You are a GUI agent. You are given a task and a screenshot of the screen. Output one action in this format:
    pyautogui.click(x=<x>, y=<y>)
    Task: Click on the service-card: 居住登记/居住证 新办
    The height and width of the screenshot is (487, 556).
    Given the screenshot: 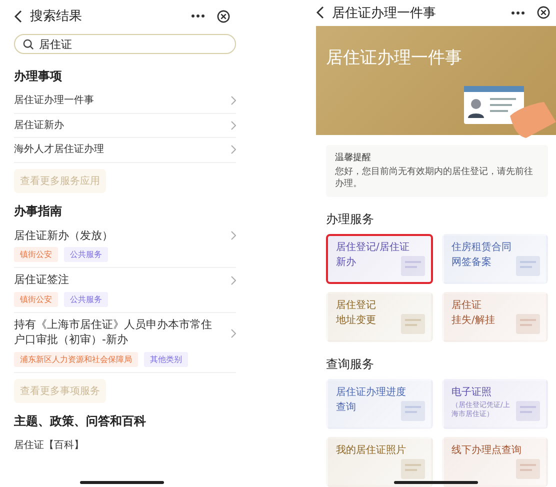 What is the action you would take?
    pyautogui.click(x=379, y=259)
    